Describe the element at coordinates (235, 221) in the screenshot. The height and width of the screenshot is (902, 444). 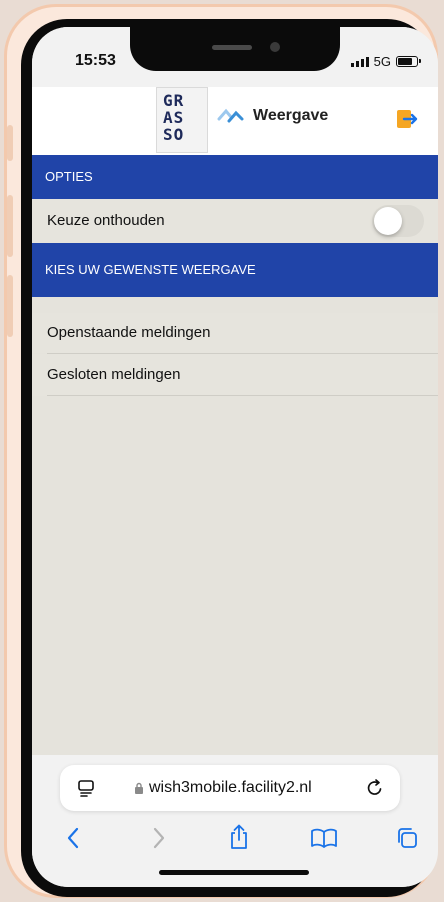
I see `remember-choice-row: Keuze onthouden` at that location.